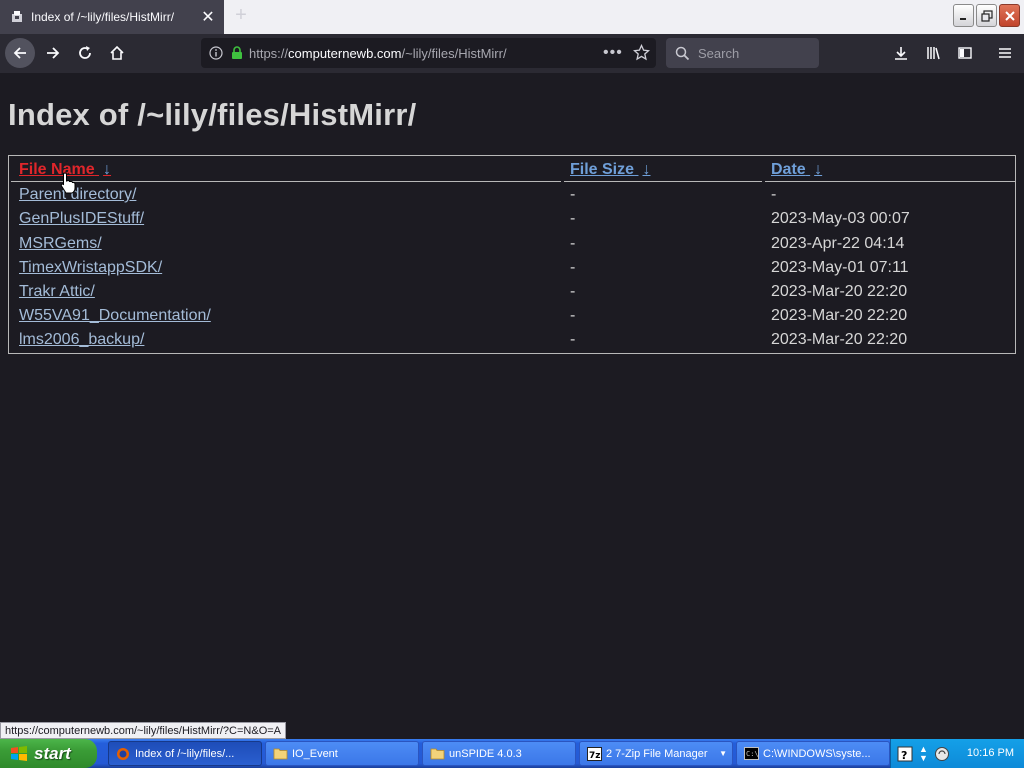 The image size is (1024, 768). I want to click on tray-arrows-icon: ▲ ▼, so click(923, 753).